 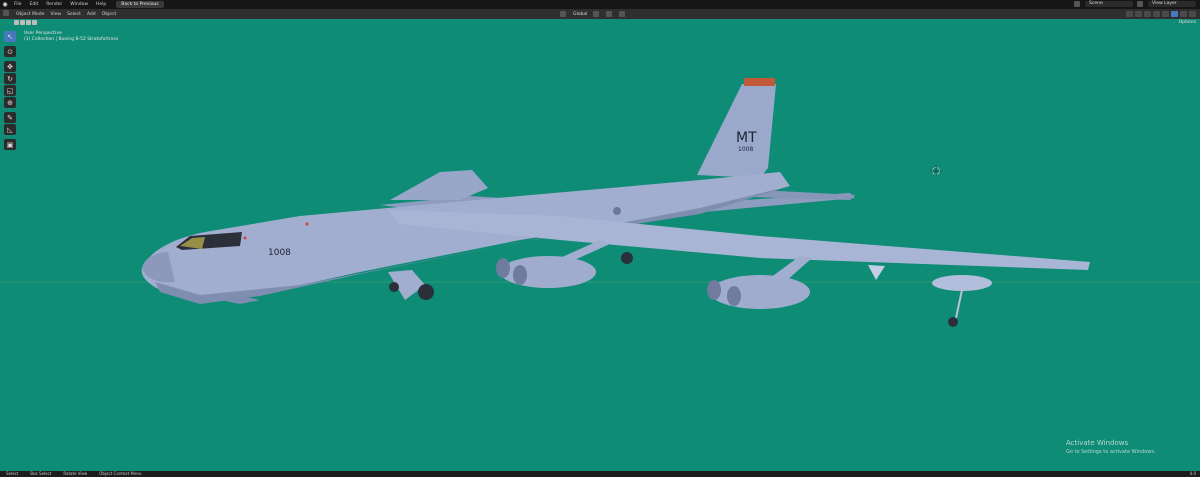 I want to click on menu-select: Select, so click(x=74, y=14).